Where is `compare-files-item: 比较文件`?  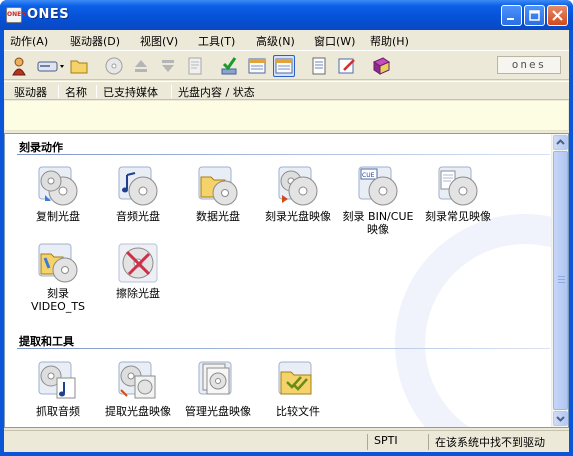 compare-files-item: 比较文件 is located at coordinates (298, 389).